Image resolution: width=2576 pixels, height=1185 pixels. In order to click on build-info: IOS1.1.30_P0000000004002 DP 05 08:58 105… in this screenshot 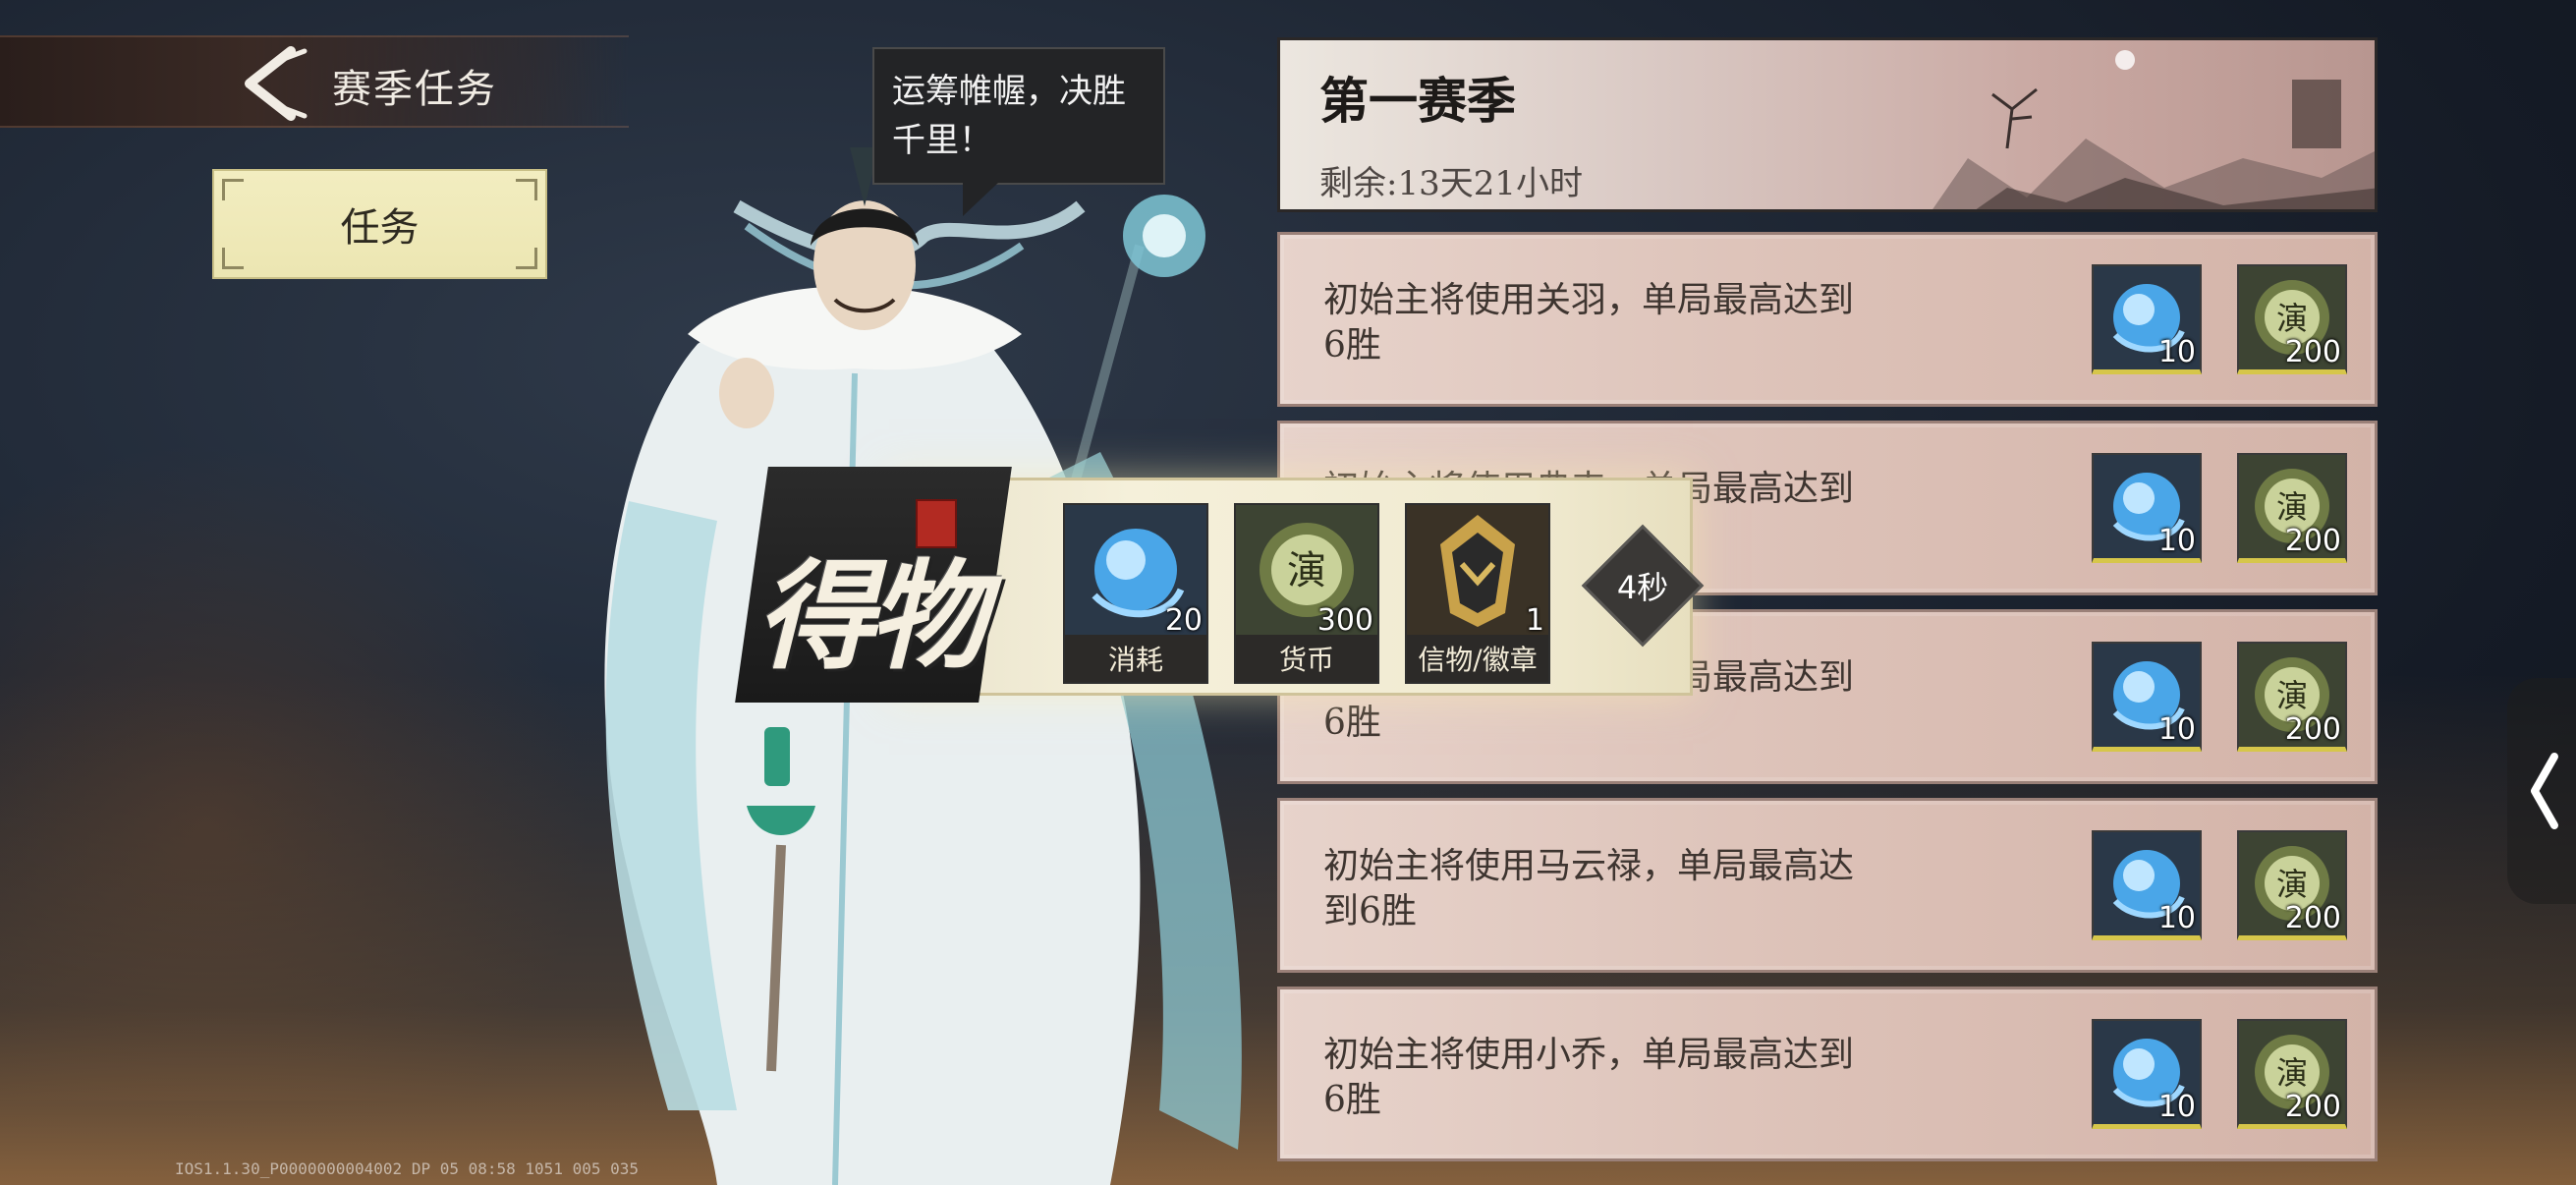, I will do `click(407, 1169)`.